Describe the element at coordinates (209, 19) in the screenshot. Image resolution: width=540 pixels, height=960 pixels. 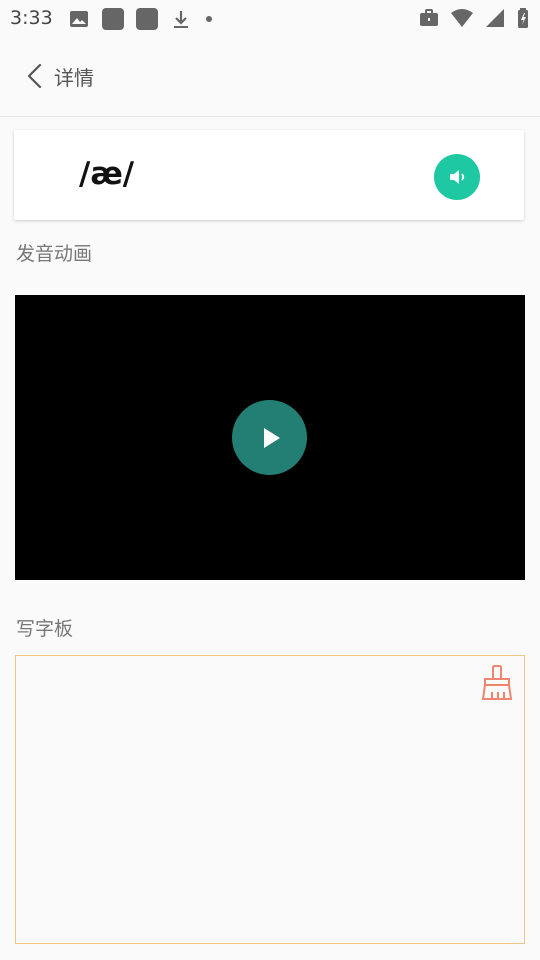
I see `dot-icon` at that location.